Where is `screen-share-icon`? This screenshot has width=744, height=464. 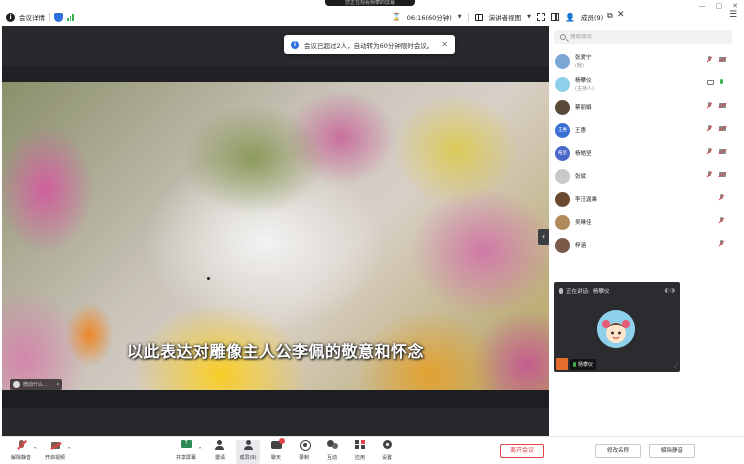
screen-share-icon is located at coordinates (710, 82).